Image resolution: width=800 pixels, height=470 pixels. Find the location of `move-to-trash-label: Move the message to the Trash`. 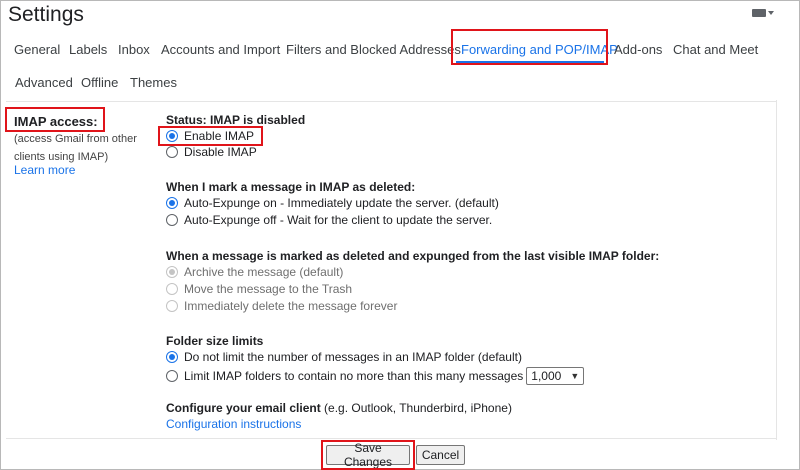

move-to-trash-label: Move the message to the Trash is located at coordinates (268, 289).